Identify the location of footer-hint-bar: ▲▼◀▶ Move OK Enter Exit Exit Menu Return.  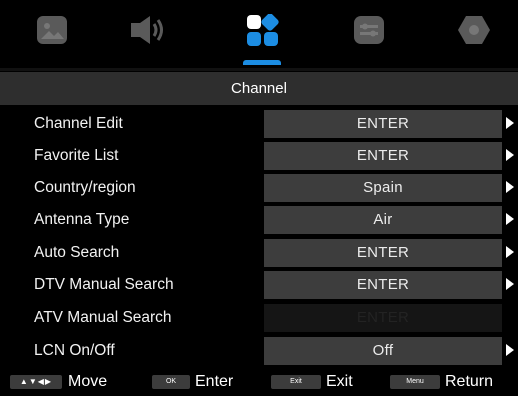
(259, 382).